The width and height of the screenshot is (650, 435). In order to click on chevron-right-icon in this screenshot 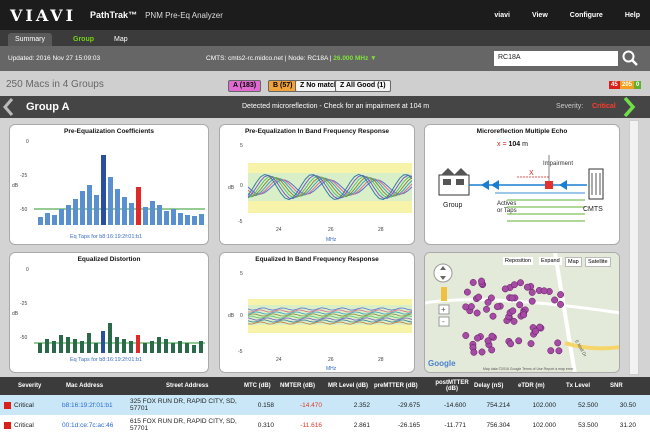, I will do `click(629, 107)`.